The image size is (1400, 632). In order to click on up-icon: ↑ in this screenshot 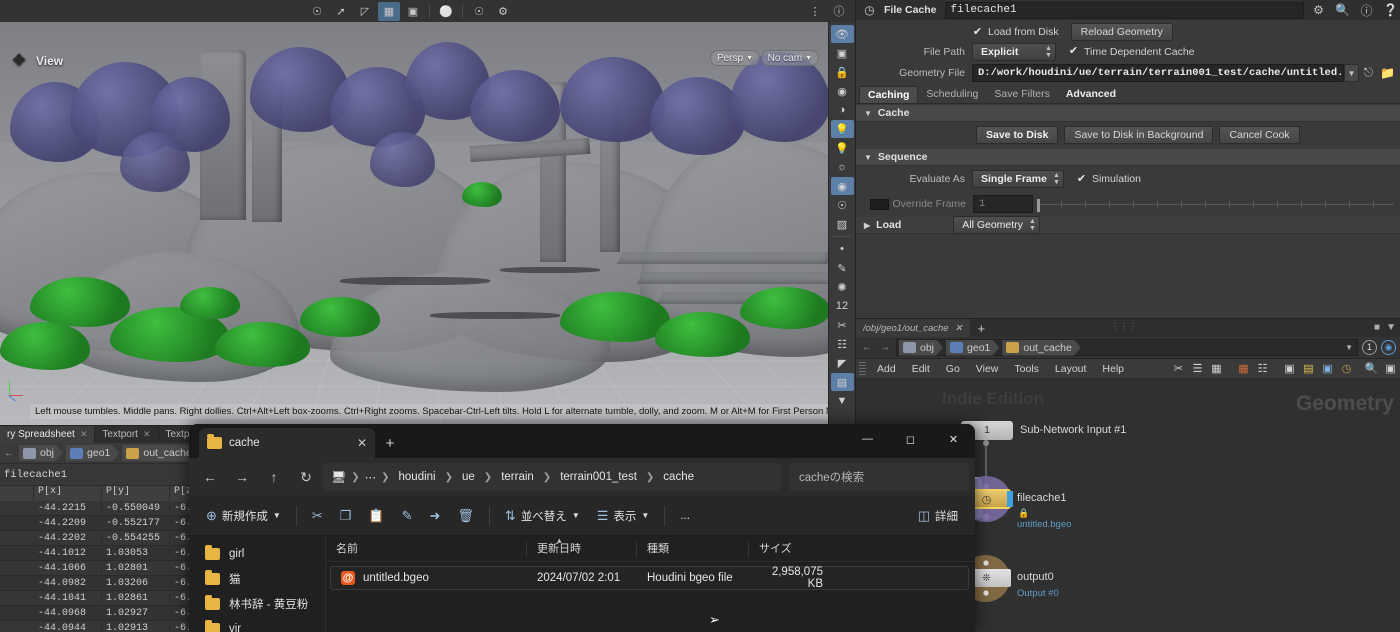, I will do `click(274, 477)`.